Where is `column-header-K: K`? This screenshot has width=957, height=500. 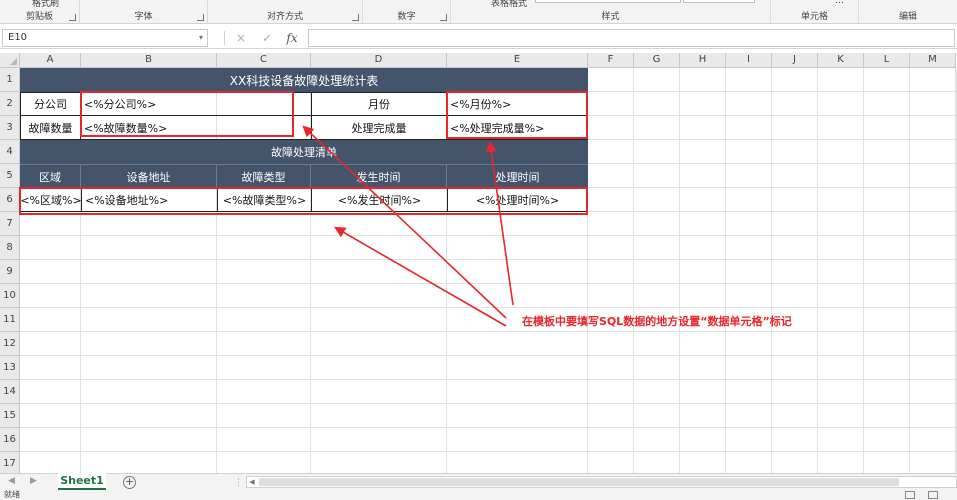 column-header-K: K is located at coordinates (841, 60).